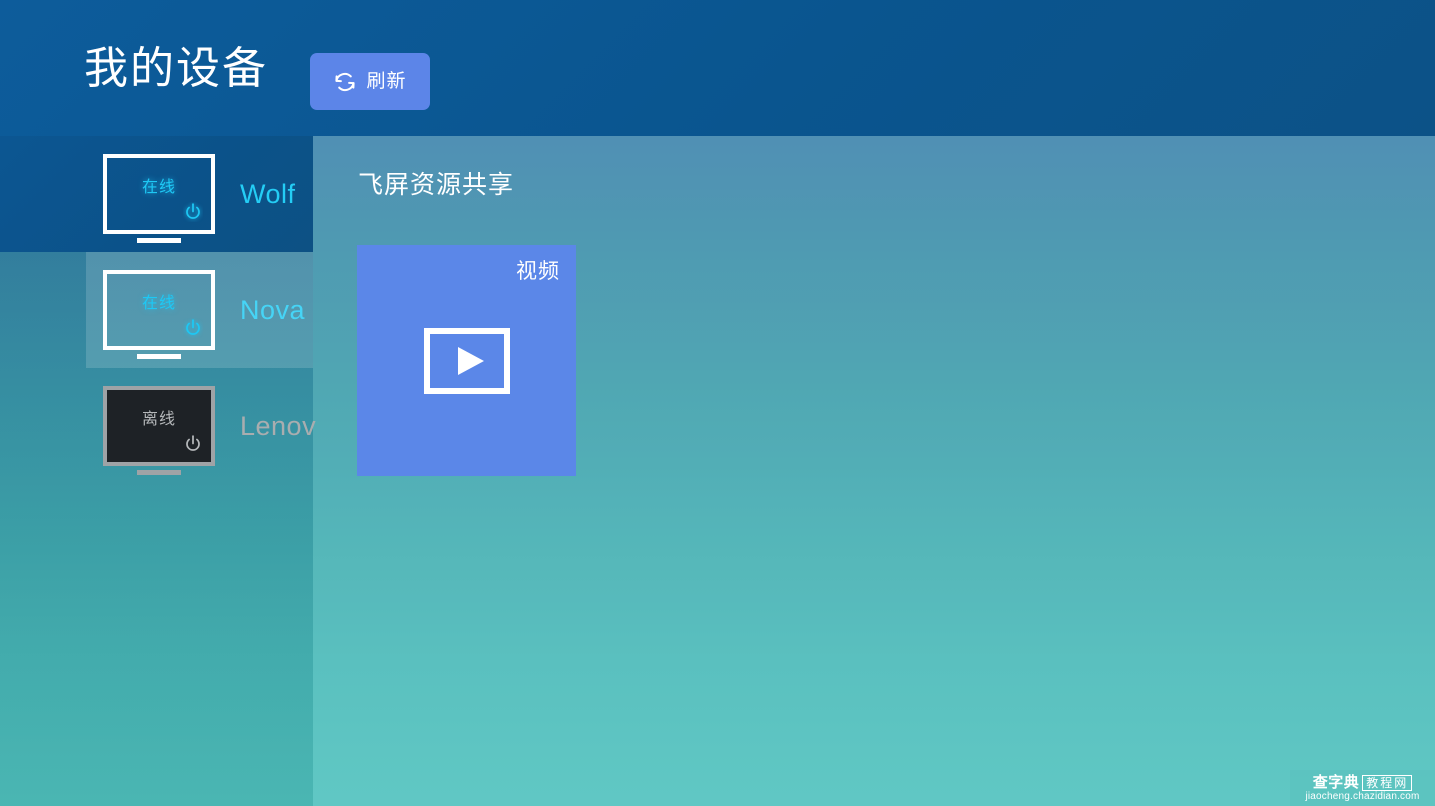  I want to click on device-name: Lenov, so click(278, 425).